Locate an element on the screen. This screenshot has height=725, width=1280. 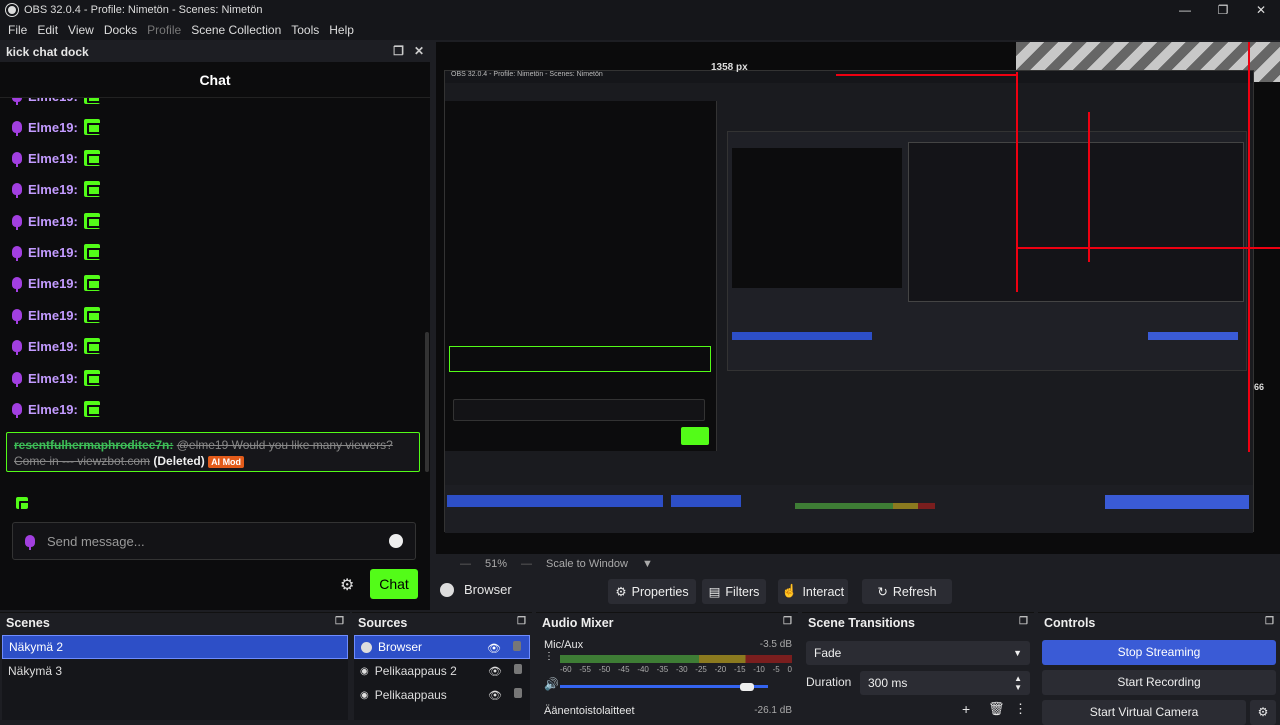
filters-button: ▤ Filters is located at coordinates (734, 591).